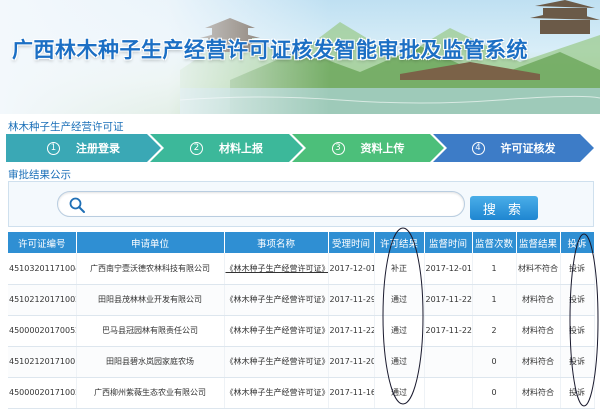 The width and height of the screenshot is (600, 416). I want to click on header-accept-time: 受理时间, so click(351, 242).